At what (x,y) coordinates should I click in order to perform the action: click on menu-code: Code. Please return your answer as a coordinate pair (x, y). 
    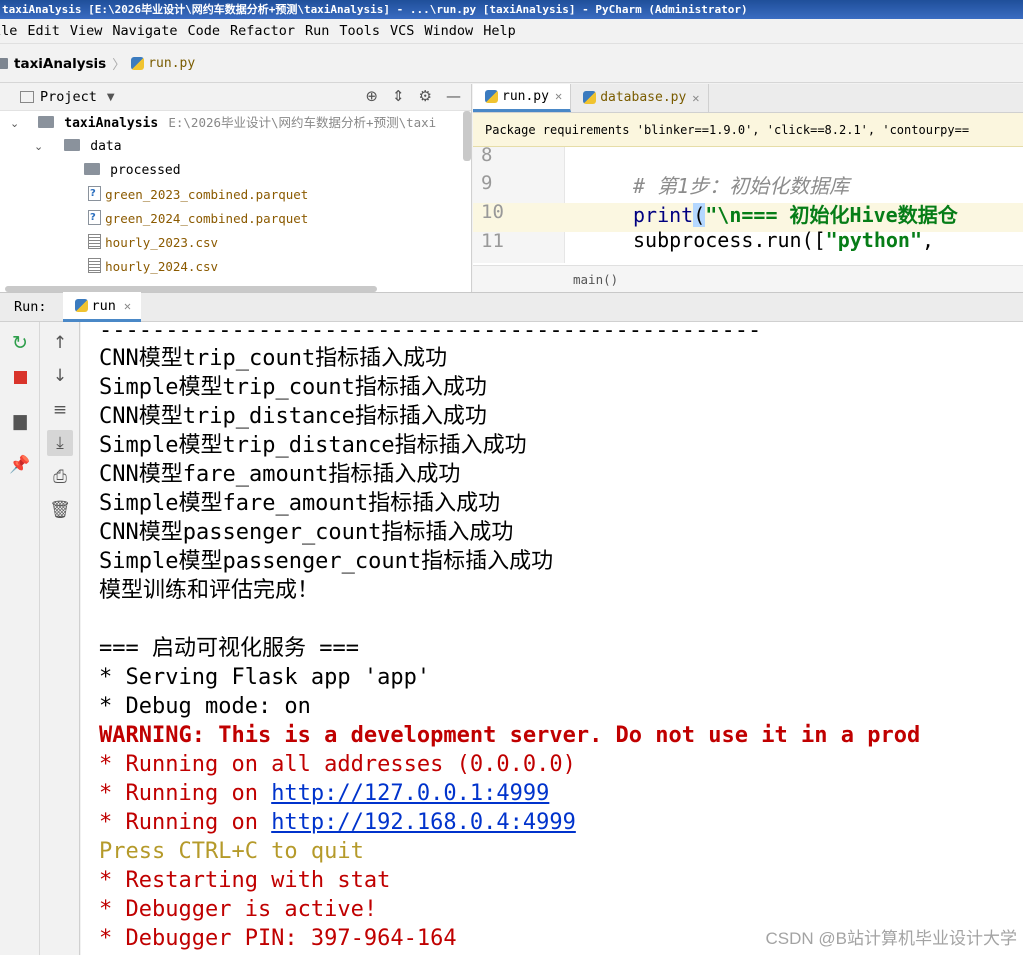
    Looking at the image, I should click on (203, 31).